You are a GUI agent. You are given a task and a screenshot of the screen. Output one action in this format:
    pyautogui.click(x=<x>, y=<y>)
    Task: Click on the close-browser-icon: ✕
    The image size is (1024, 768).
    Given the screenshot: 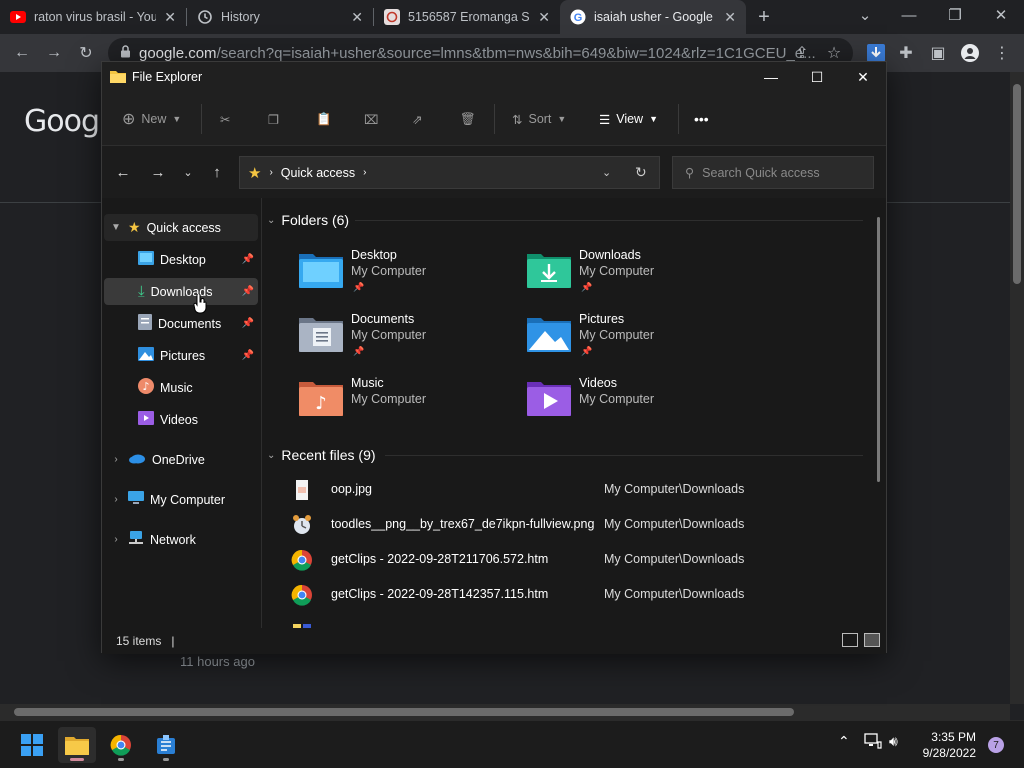 What is the action you would take?
    pyautogui.click(x=1001, y=15)
    